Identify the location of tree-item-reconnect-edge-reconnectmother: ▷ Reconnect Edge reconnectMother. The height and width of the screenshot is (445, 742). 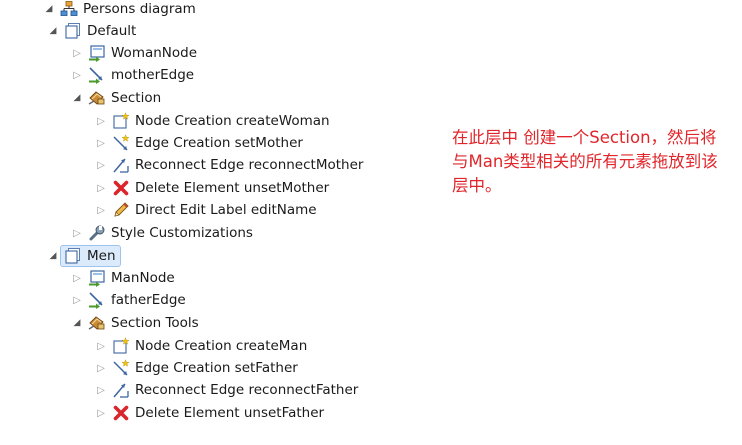
(228, 165).